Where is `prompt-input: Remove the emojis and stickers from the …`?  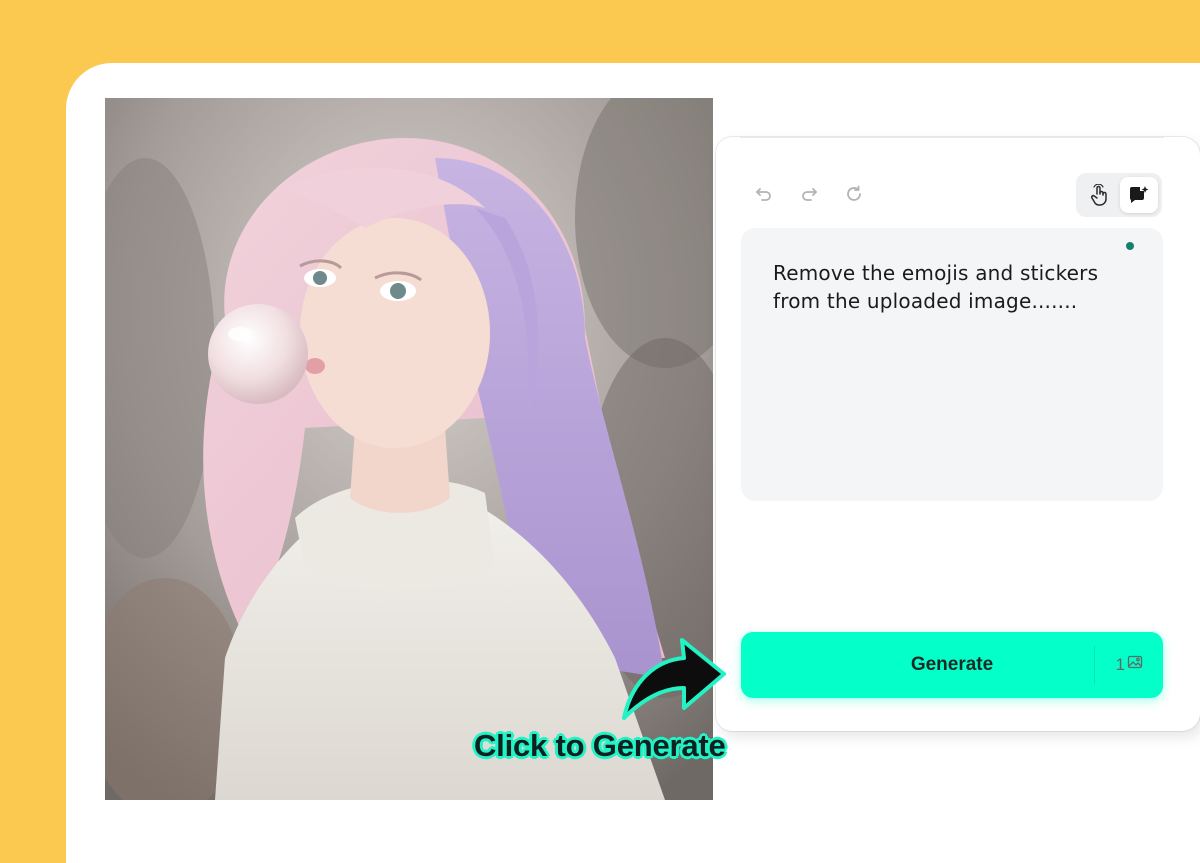
prompt-input: Remove the emojis and stickers from the … is located at coordinates (952, 364).